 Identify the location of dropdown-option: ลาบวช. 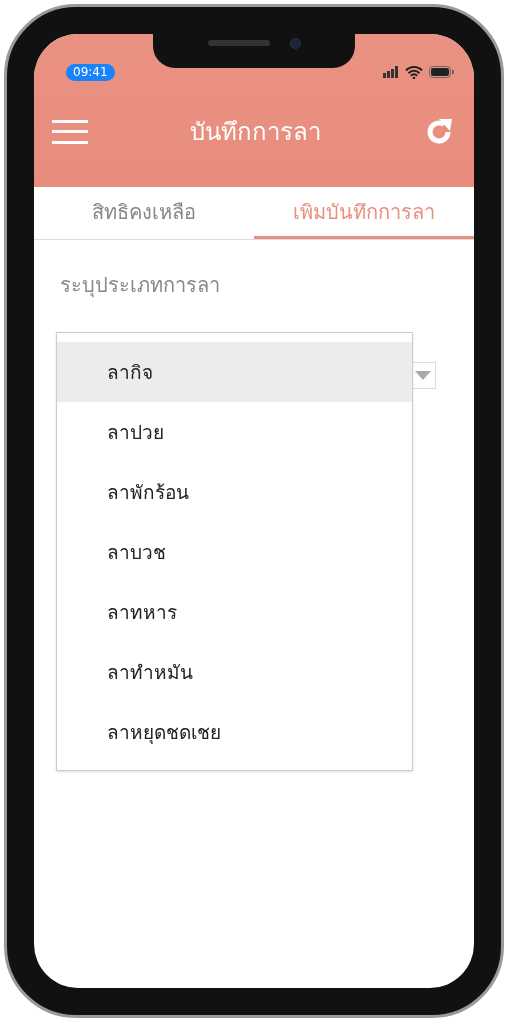
(234, 552).